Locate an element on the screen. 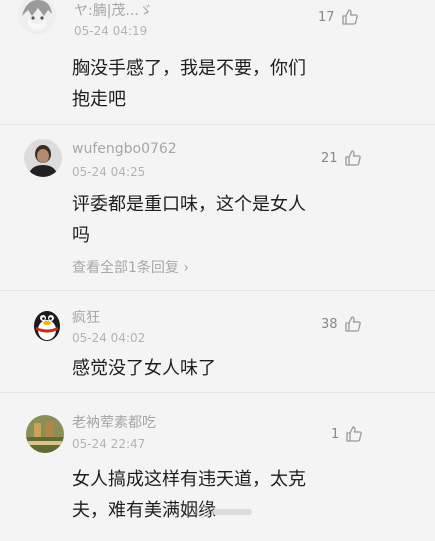 The width and height of the screenshot is (435, 541). like-button: 1 is located at coordinates (347, 434).